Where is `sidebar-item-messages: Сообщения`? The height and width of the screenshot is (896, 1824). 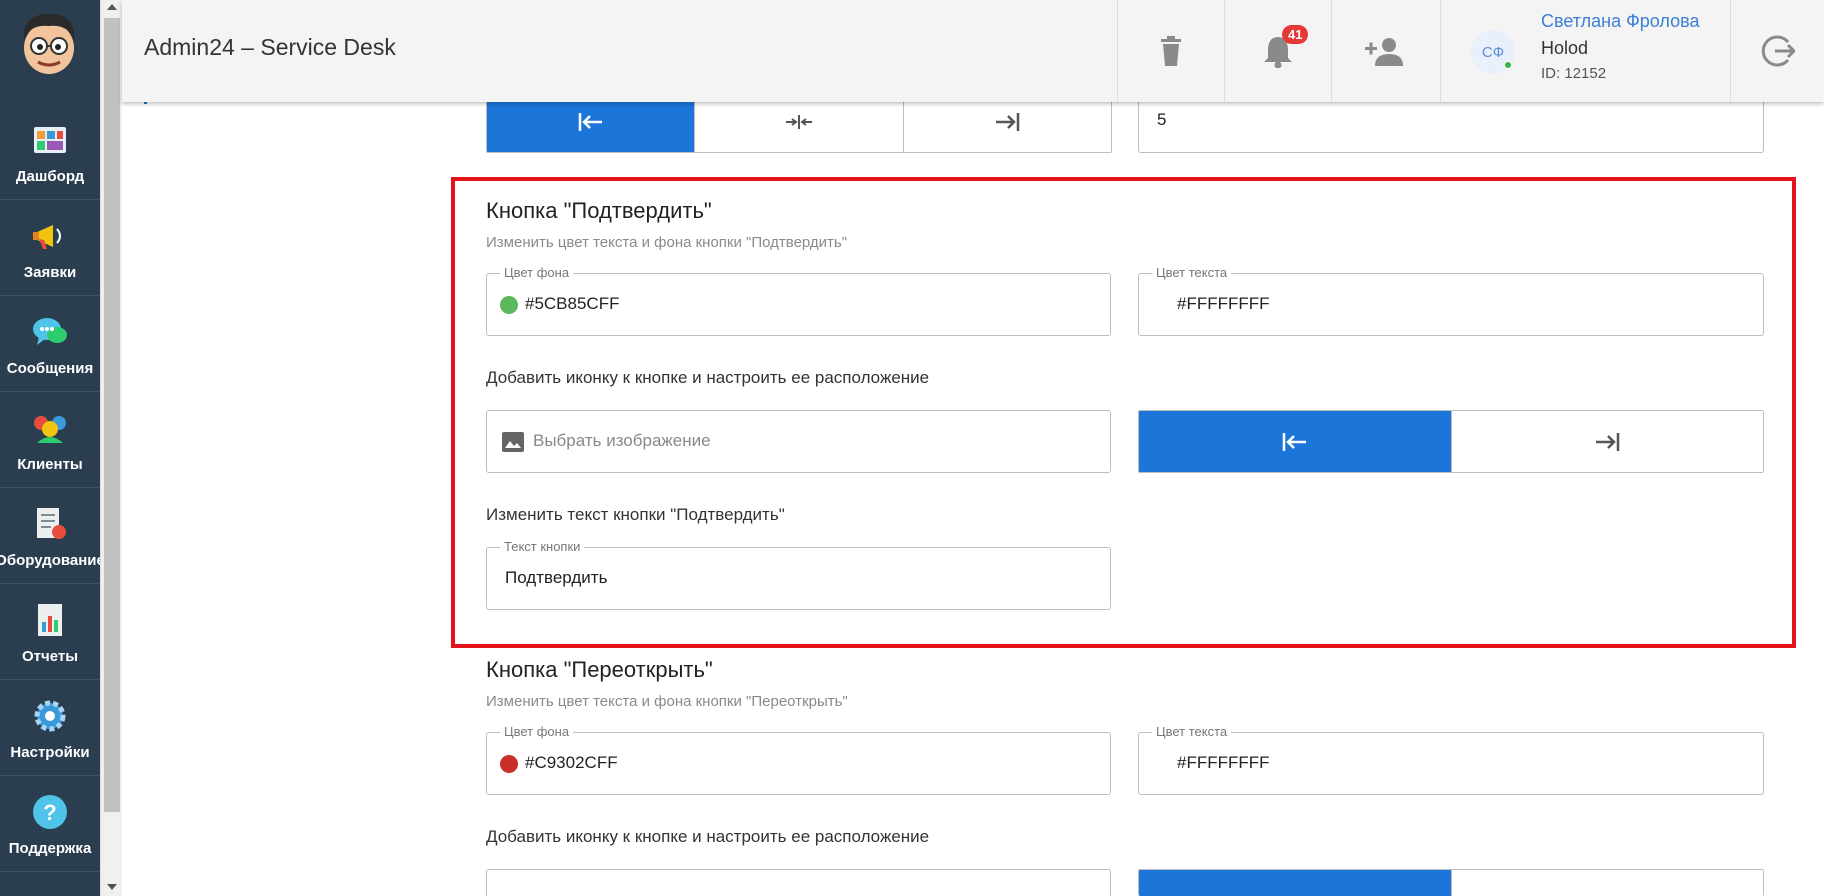 sidebar-item-messages: Сообщения is located at coordinates (50, 344).